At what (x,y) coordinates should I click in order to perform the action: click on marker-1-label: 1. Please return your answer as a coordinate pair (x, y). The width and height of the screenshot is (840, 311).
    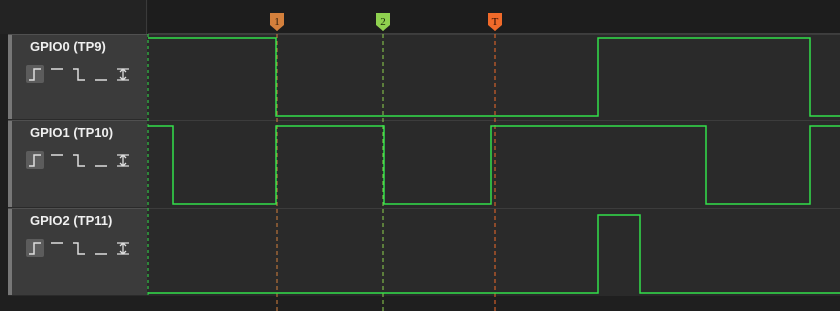
    Looking at the image, I should click on (277, 22).